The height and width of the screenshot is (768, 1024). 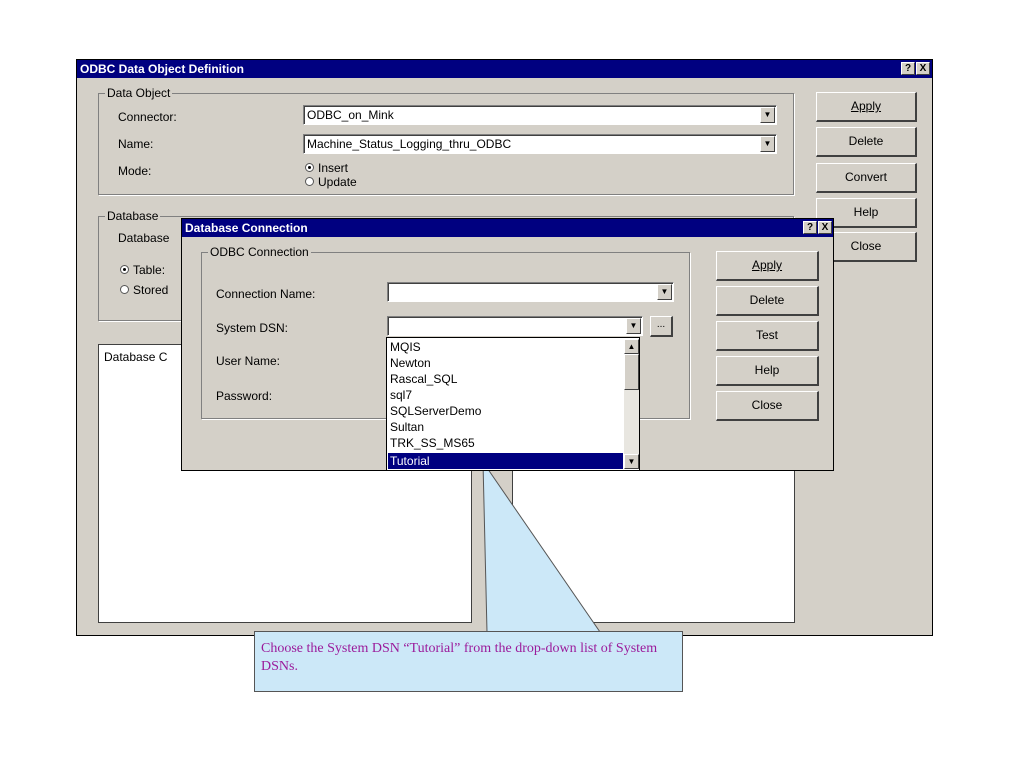 I want to click on dsn-option-trk-ss-ms65: TRK_SS_MS65, so click(x=432, y=443).